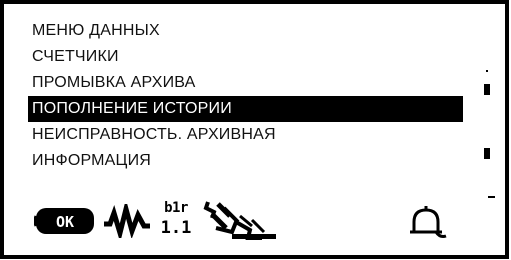 Image resolution: width=511 pixels, height=260 pixels. What do you see at coordinates (487, 89) in the screenshot?
I see `scrollbar-thumb` at bounding box center [487, 89].